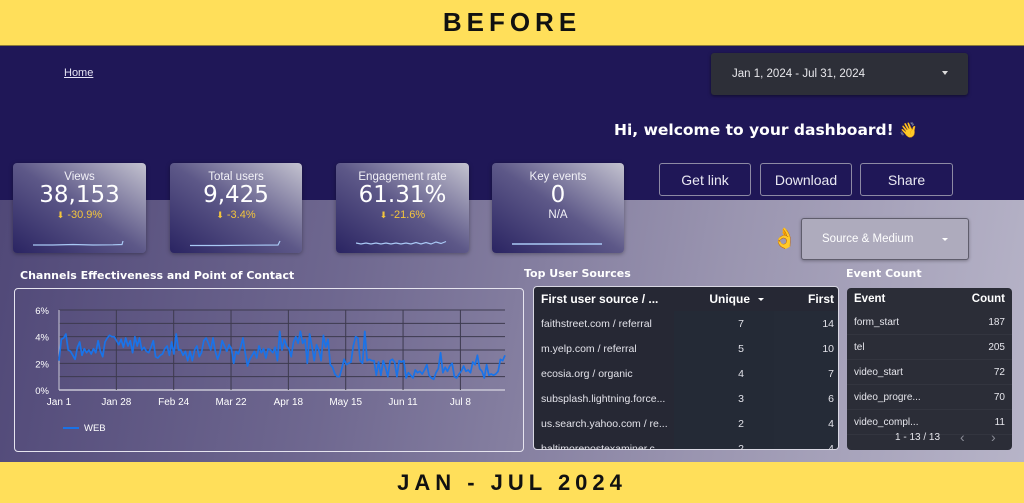  What do you see at coordinates (408, 215) in the screenshot?
I see `delta-value: -21.6%` at bounding box center [408, 215].